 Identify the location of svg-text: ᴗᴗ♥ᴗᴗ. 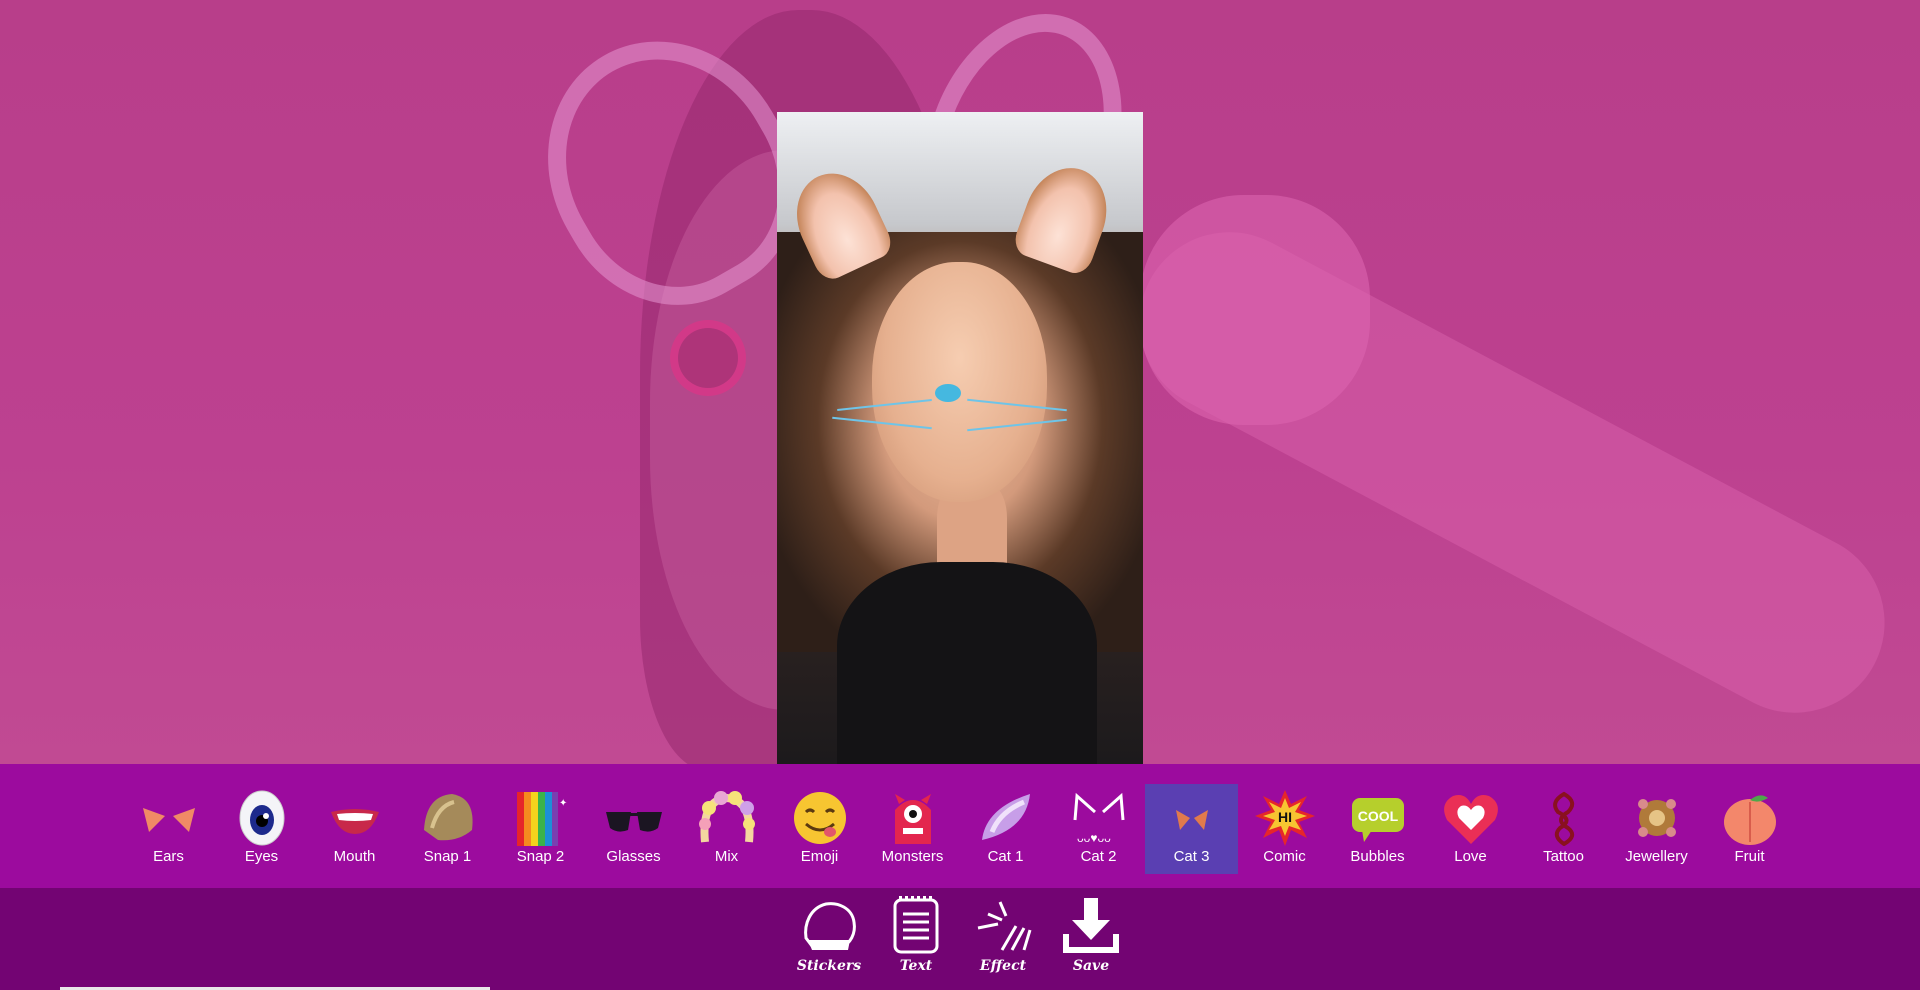
(1094, 838).